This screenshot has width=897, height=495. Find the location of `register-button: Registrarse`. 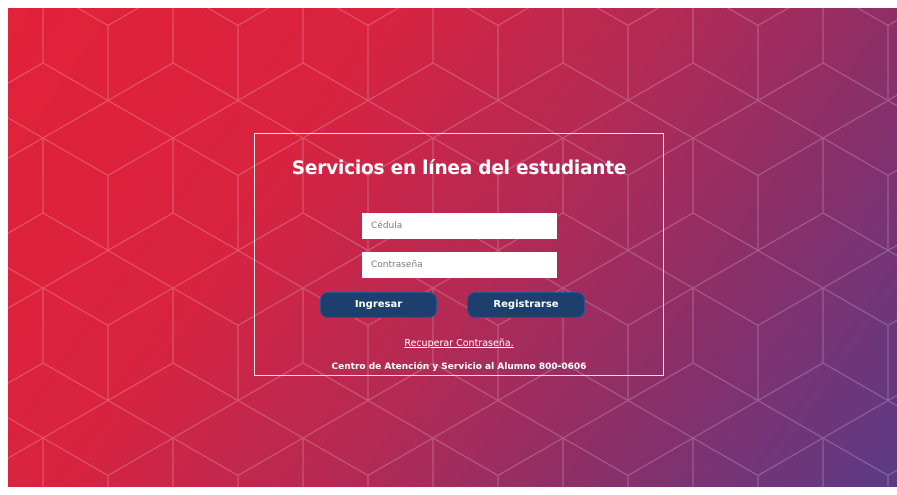

register-button: Registrarse is located at coordinates (526, 305).